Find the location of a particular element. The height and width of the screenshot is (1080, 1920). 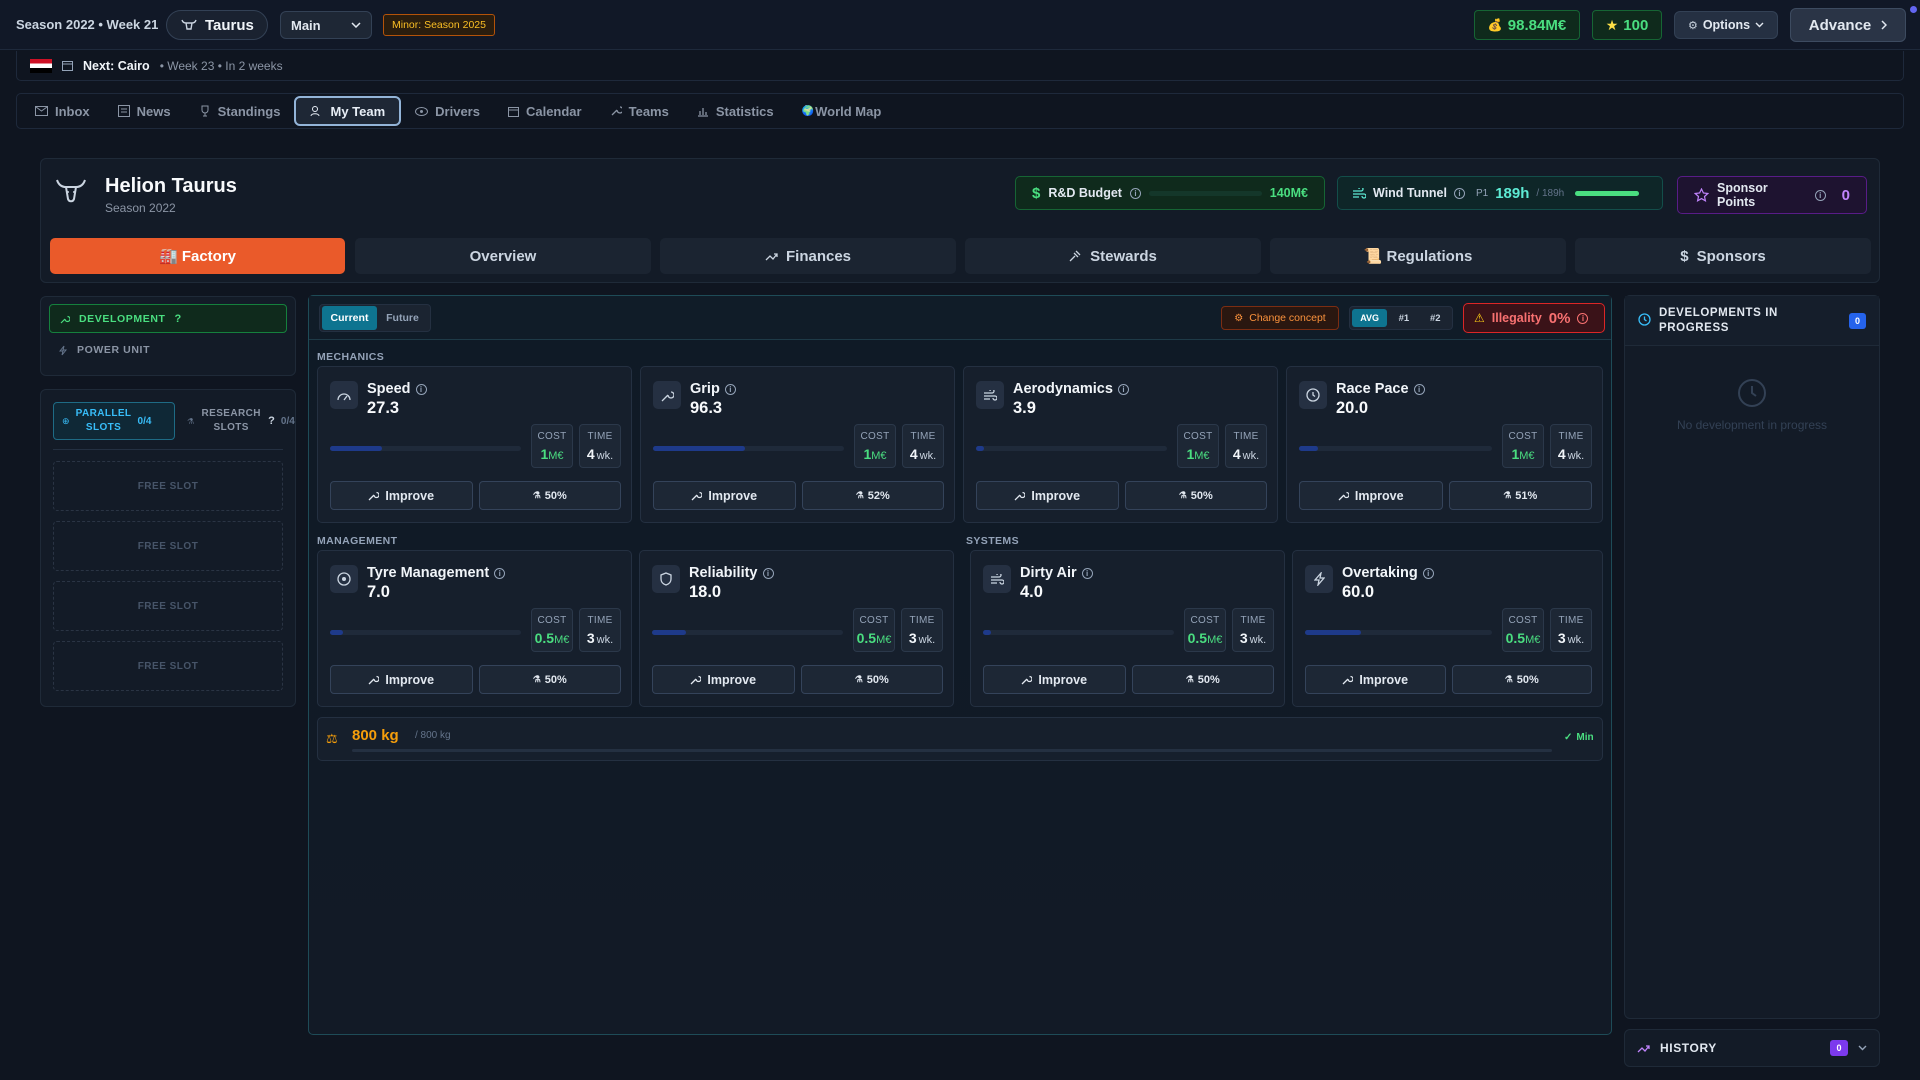

success-chance-value: 50% is located at coordinates (1527, 679).